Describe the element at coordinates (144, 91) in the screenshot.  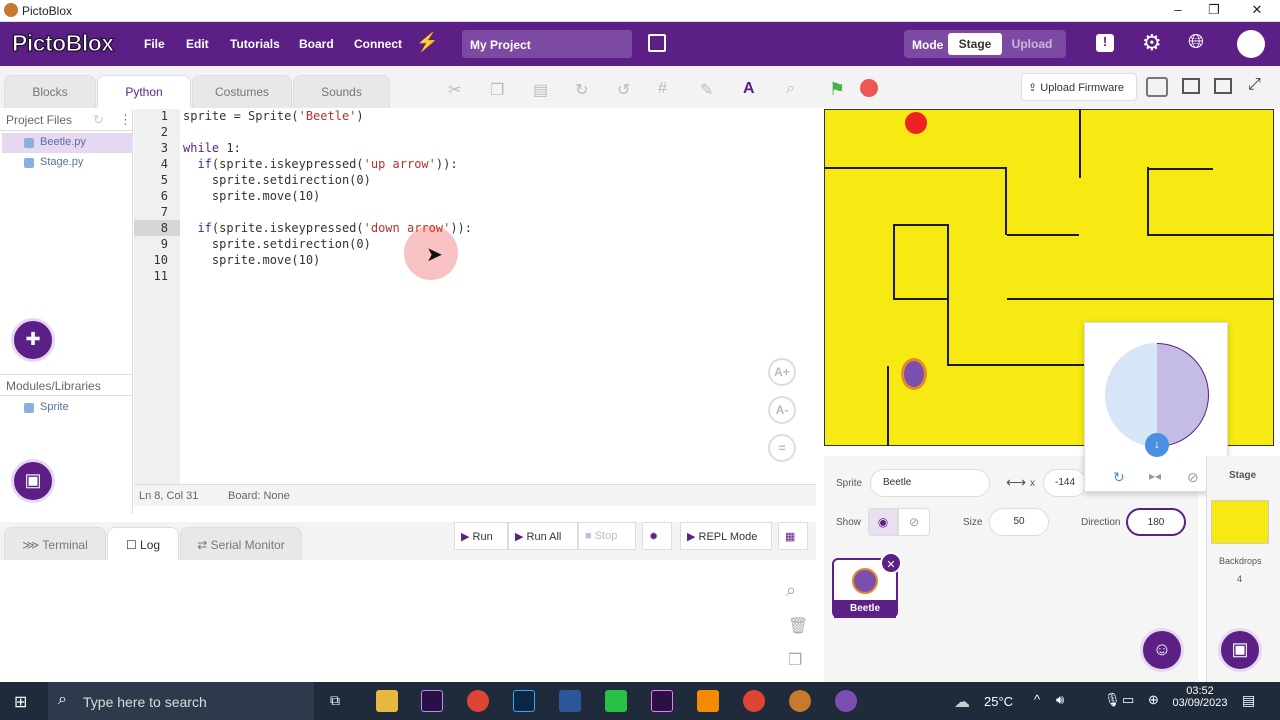
I see `tab-python: Python` at that location.